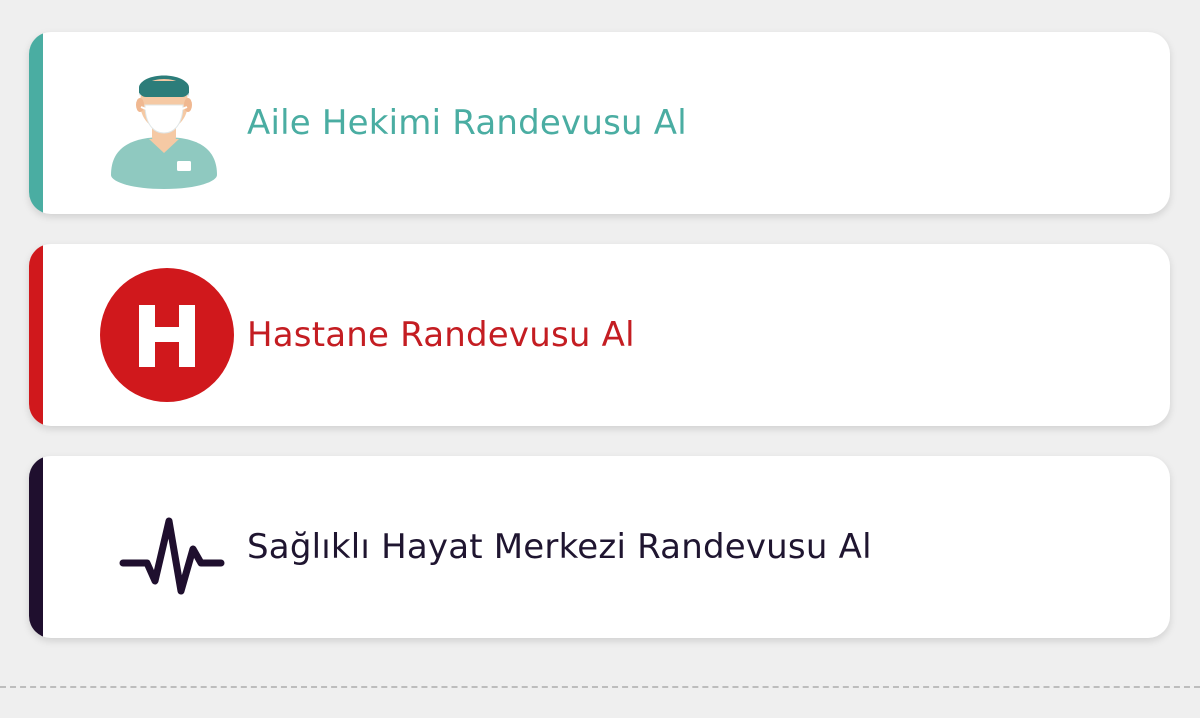 The height and width of the screenshot is (718, 1200). What do you see at coordinates (441, 335) in the screenshot?
I see `hospital-appointment-label: Hastane Randevusu Al` at bounding box center [441, 335].